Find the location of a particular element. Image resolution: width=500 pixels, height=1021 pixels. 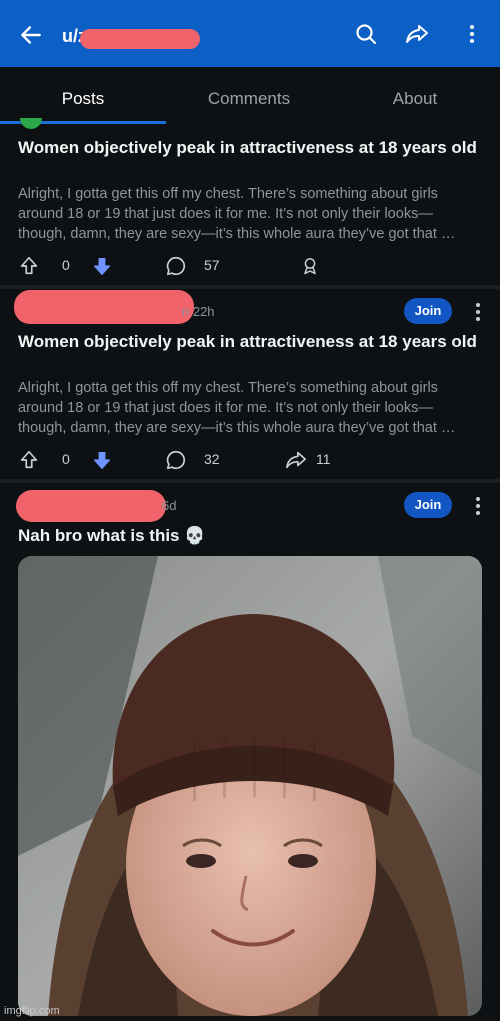

tab-comments: Comments is located at coordinates (249, 99).